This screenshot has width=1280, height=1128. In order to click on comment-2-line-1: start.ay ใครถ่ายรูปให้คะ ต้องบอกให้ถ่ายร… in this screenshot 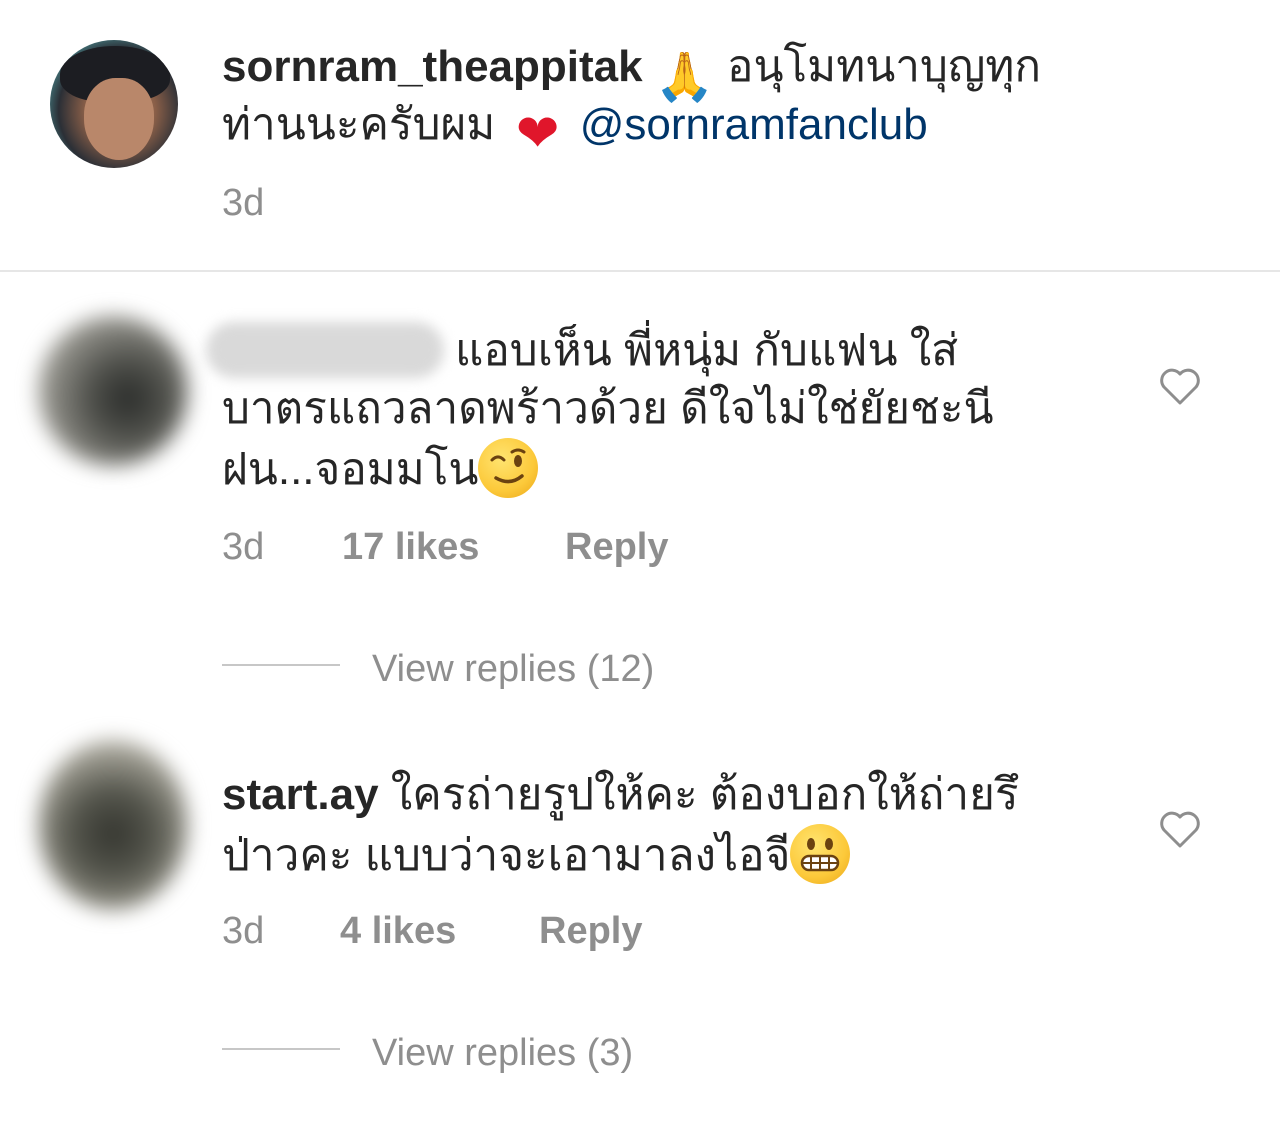, I will do `click(620, 795)`.